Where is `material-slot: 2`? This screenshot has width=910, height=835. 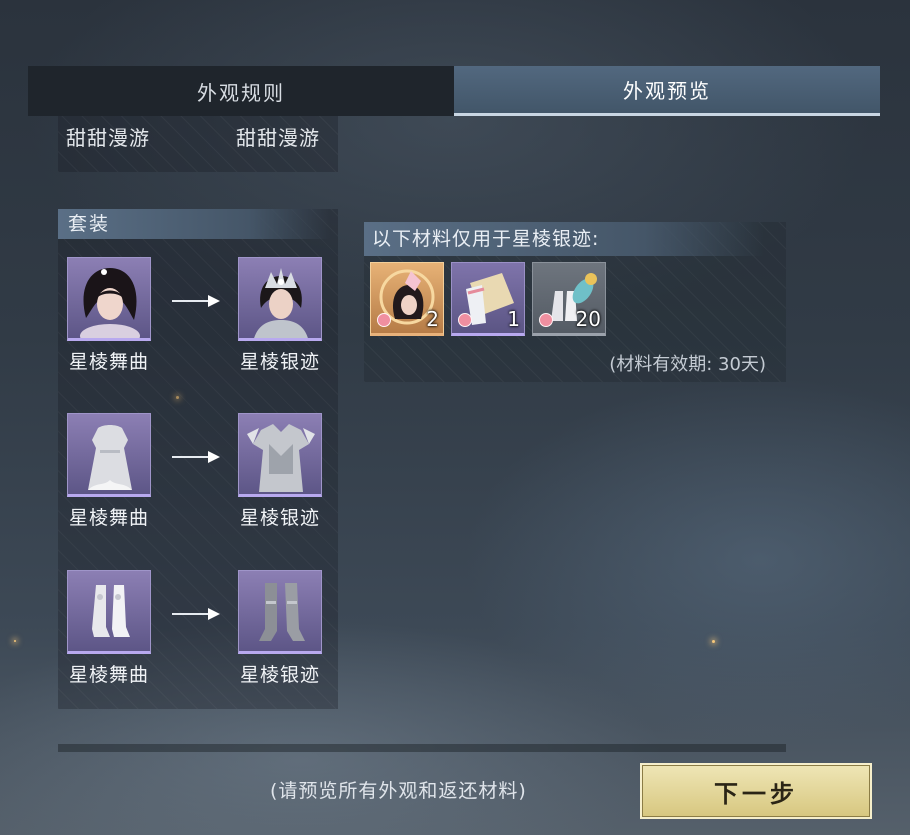 material-slot: 2 is located at coordinates (407, 299).